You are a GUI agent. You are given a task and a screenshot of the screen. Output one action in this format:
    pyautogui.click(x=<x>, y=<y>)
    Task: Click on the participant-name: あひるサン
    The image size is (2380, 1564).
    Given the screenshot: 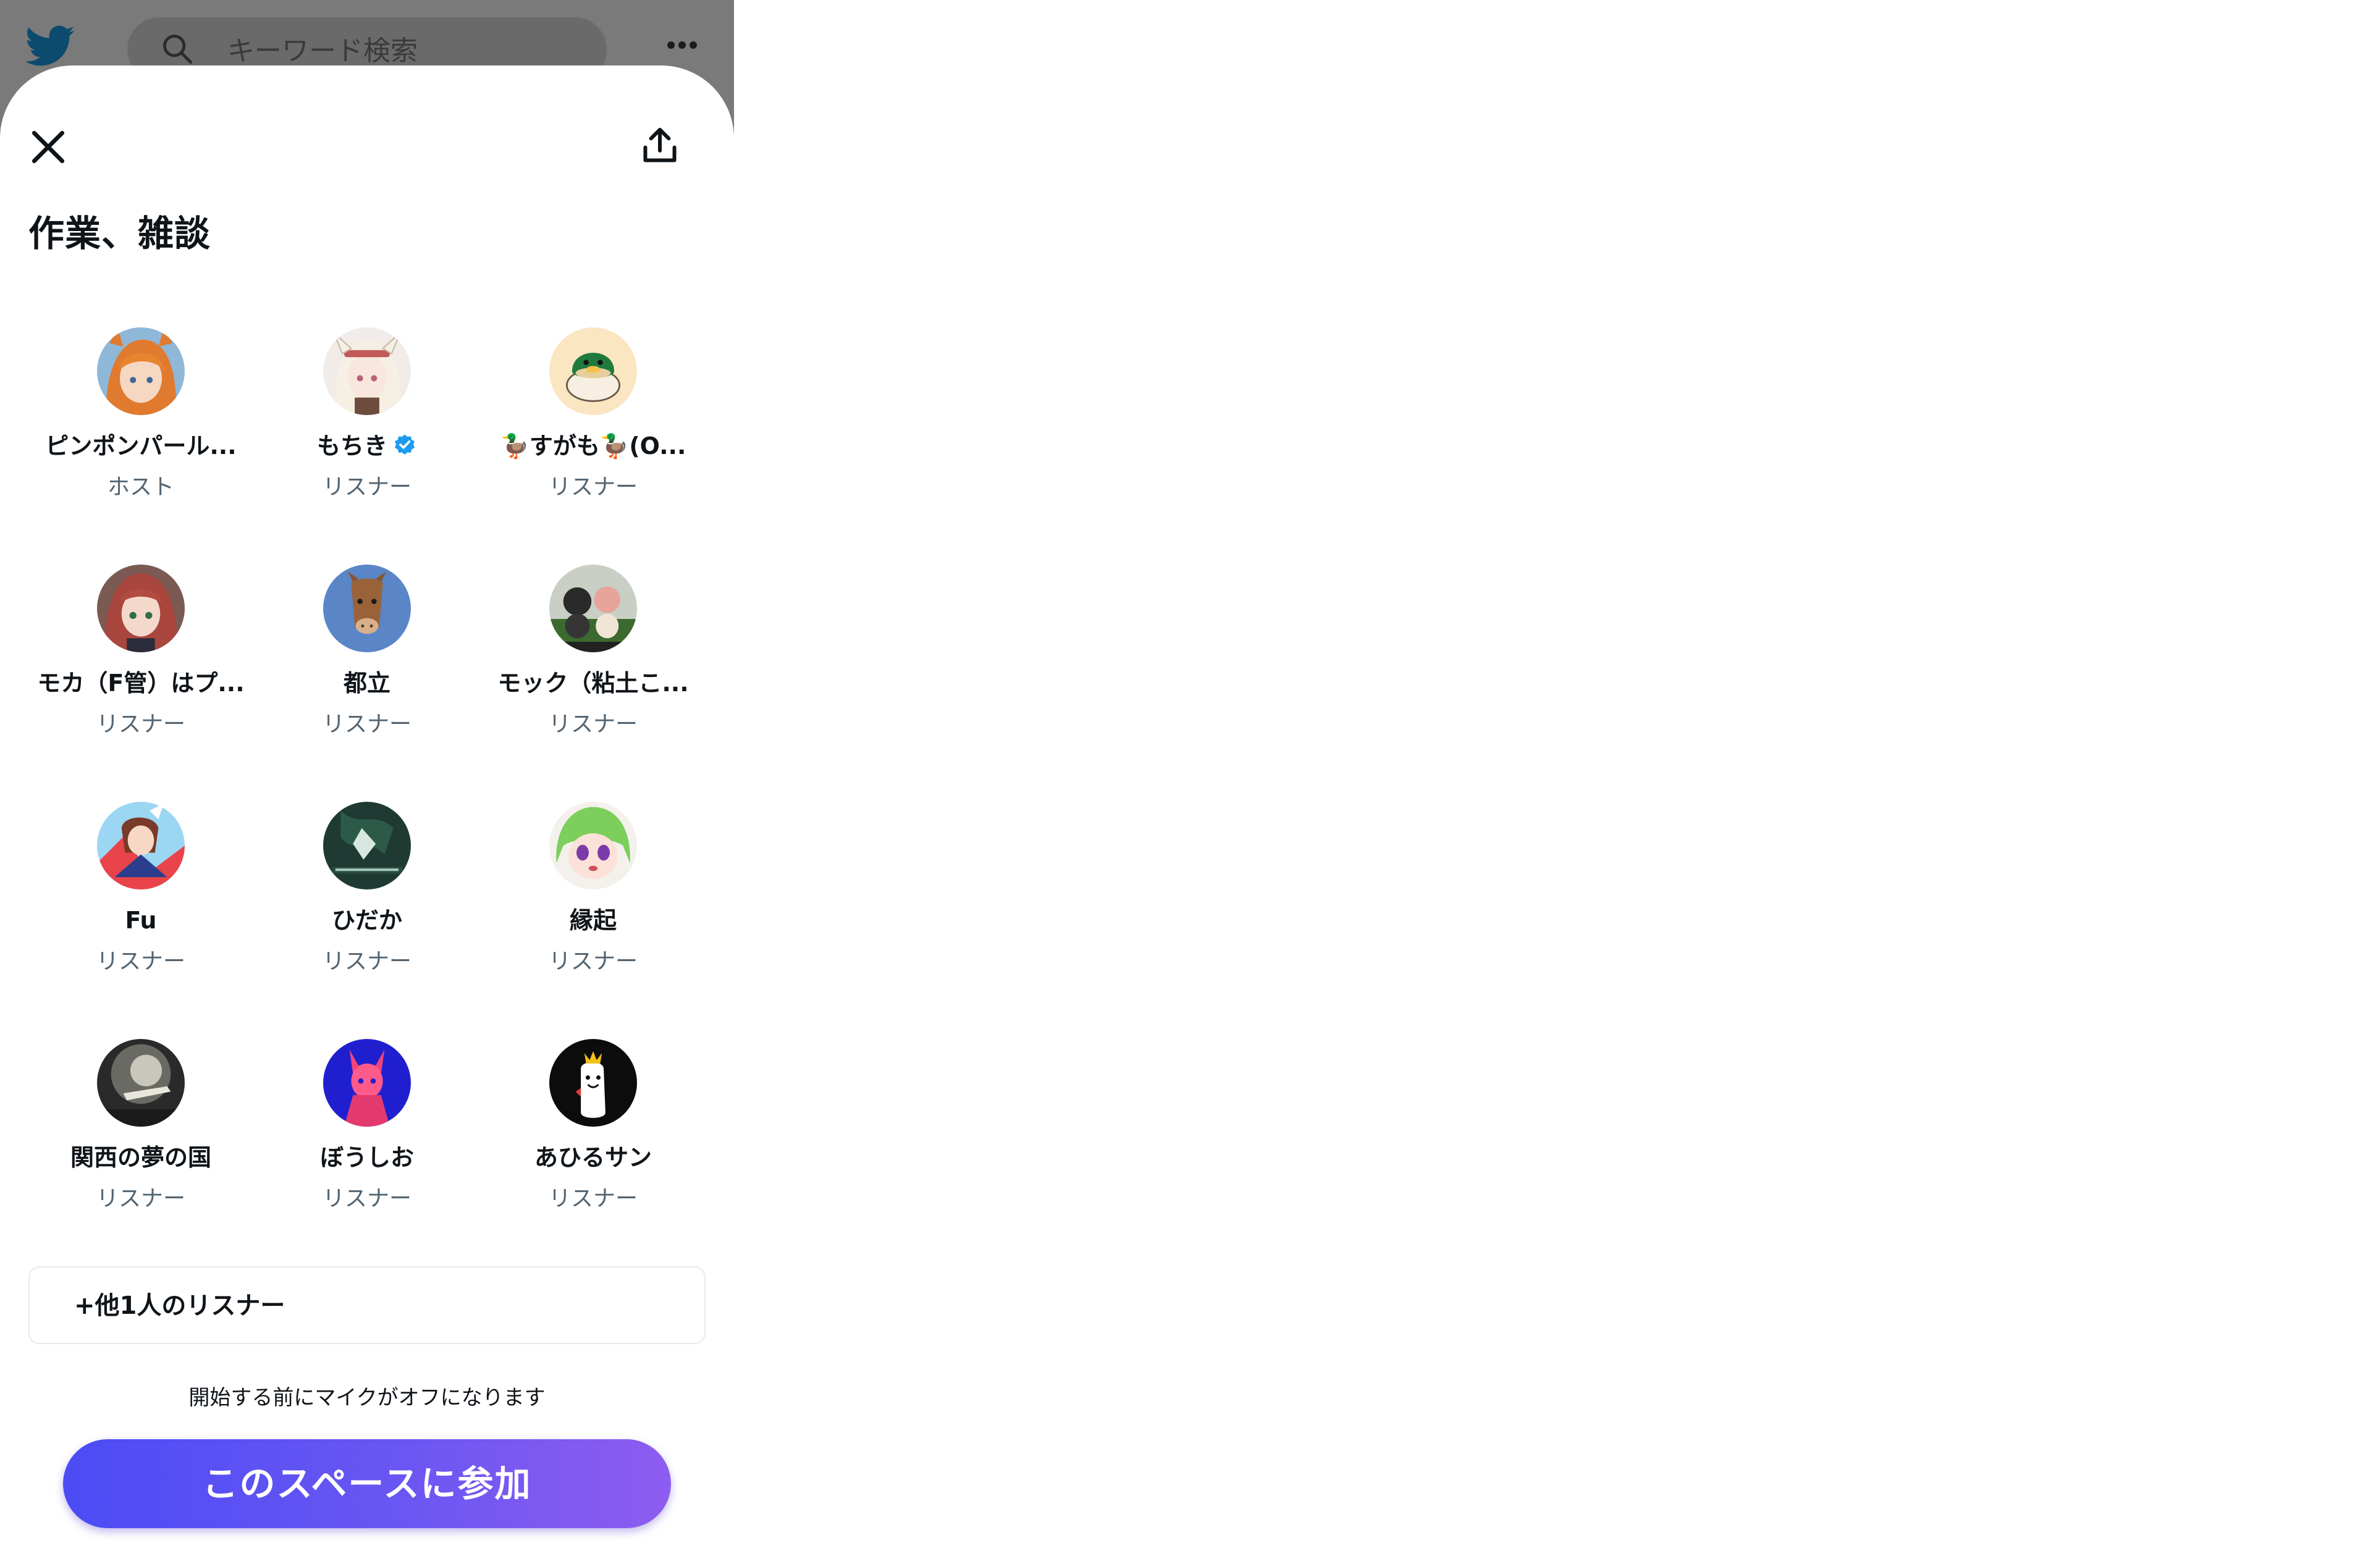 What is the action you would take?
    pyautogui.click(x=593, y=1157)
    